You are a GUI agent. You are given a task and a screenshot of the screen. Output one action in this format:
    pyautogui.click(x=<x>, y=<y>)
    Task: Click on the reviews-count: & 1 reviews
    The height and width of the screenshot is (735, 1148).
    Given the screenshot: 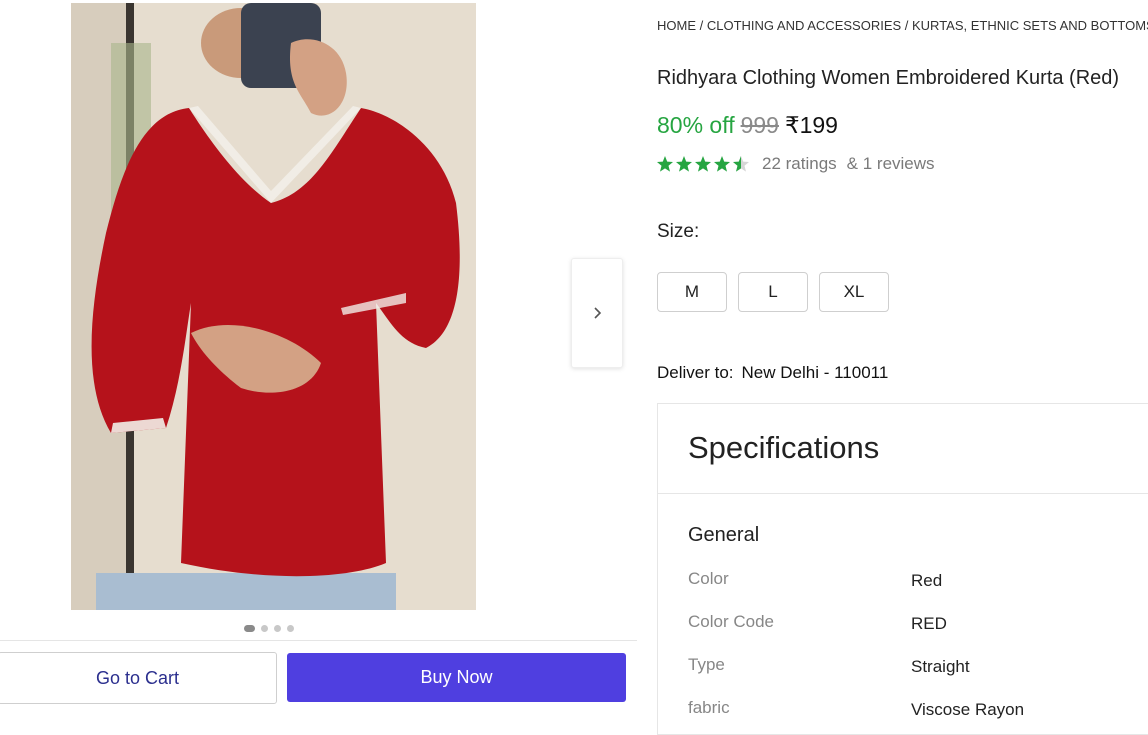 What is the action you would take?
    pyautogui.click(x=891, y=164)
    